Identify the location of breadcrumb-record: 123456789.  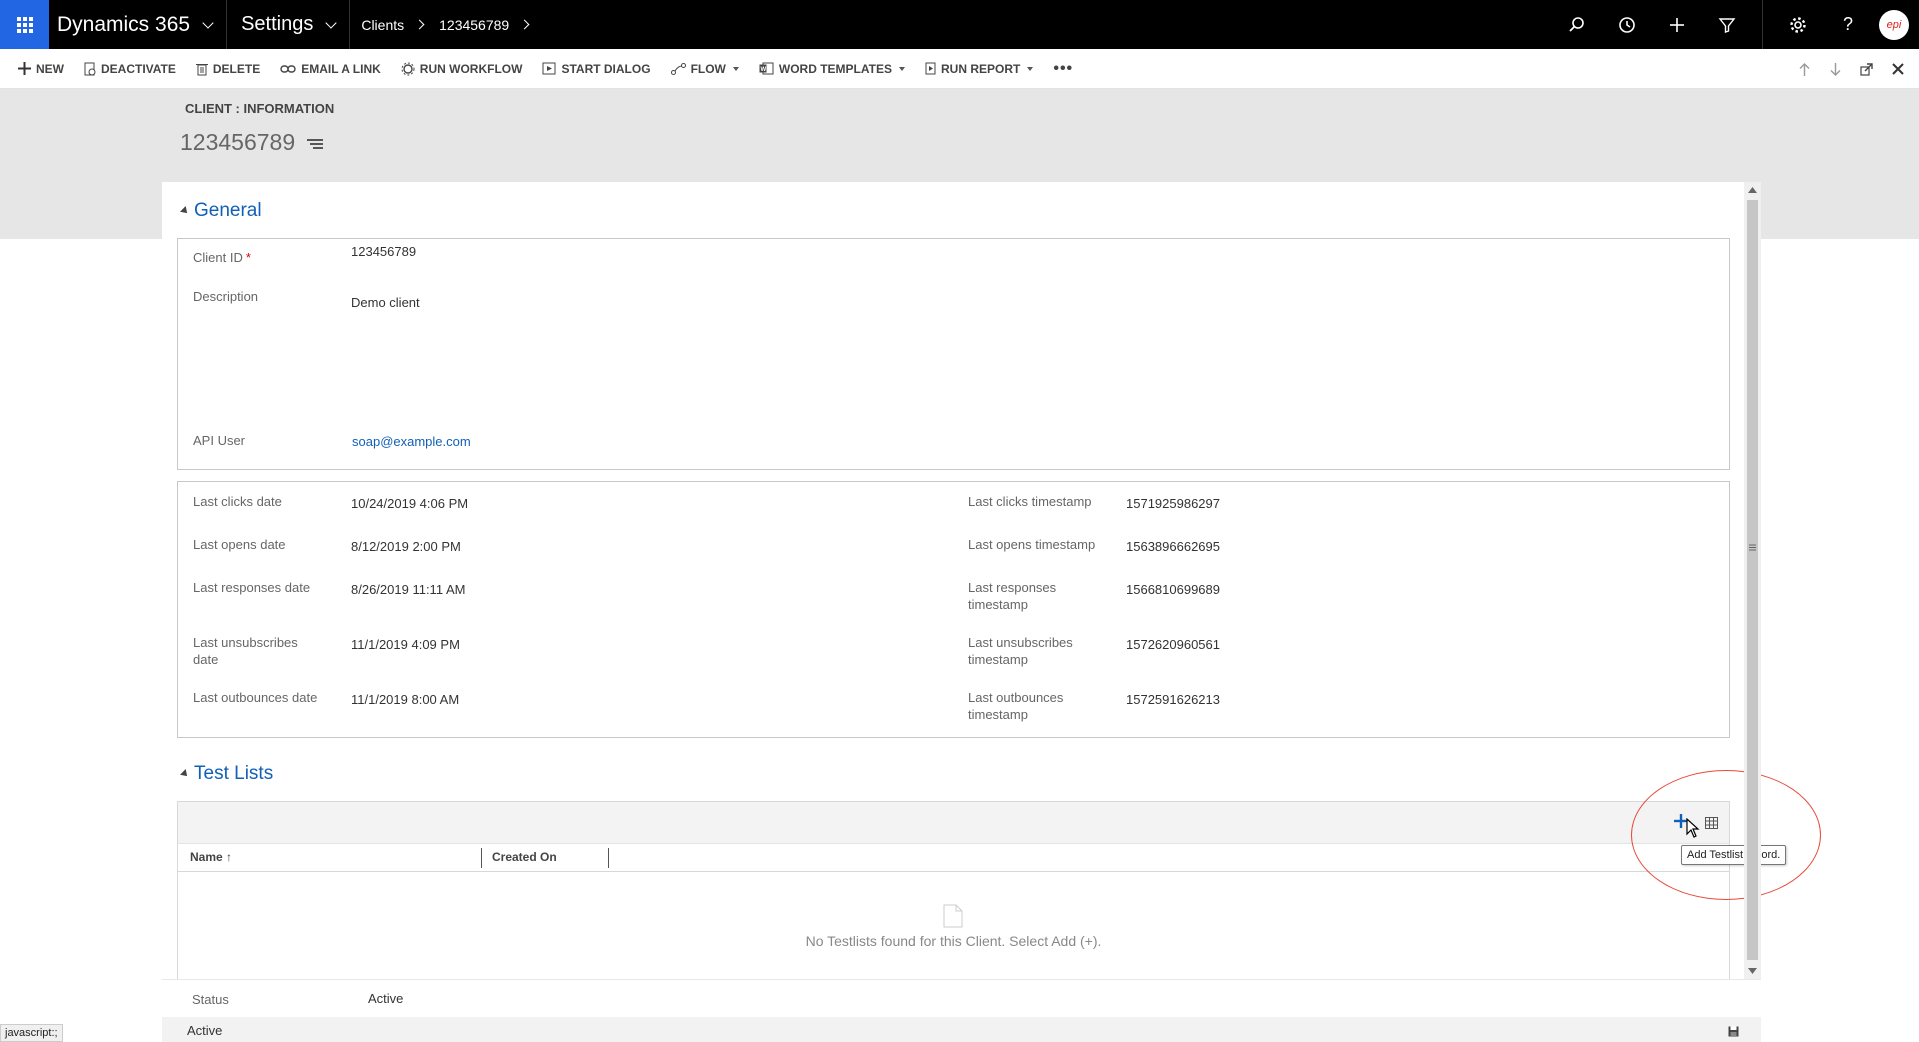
(491, 24).